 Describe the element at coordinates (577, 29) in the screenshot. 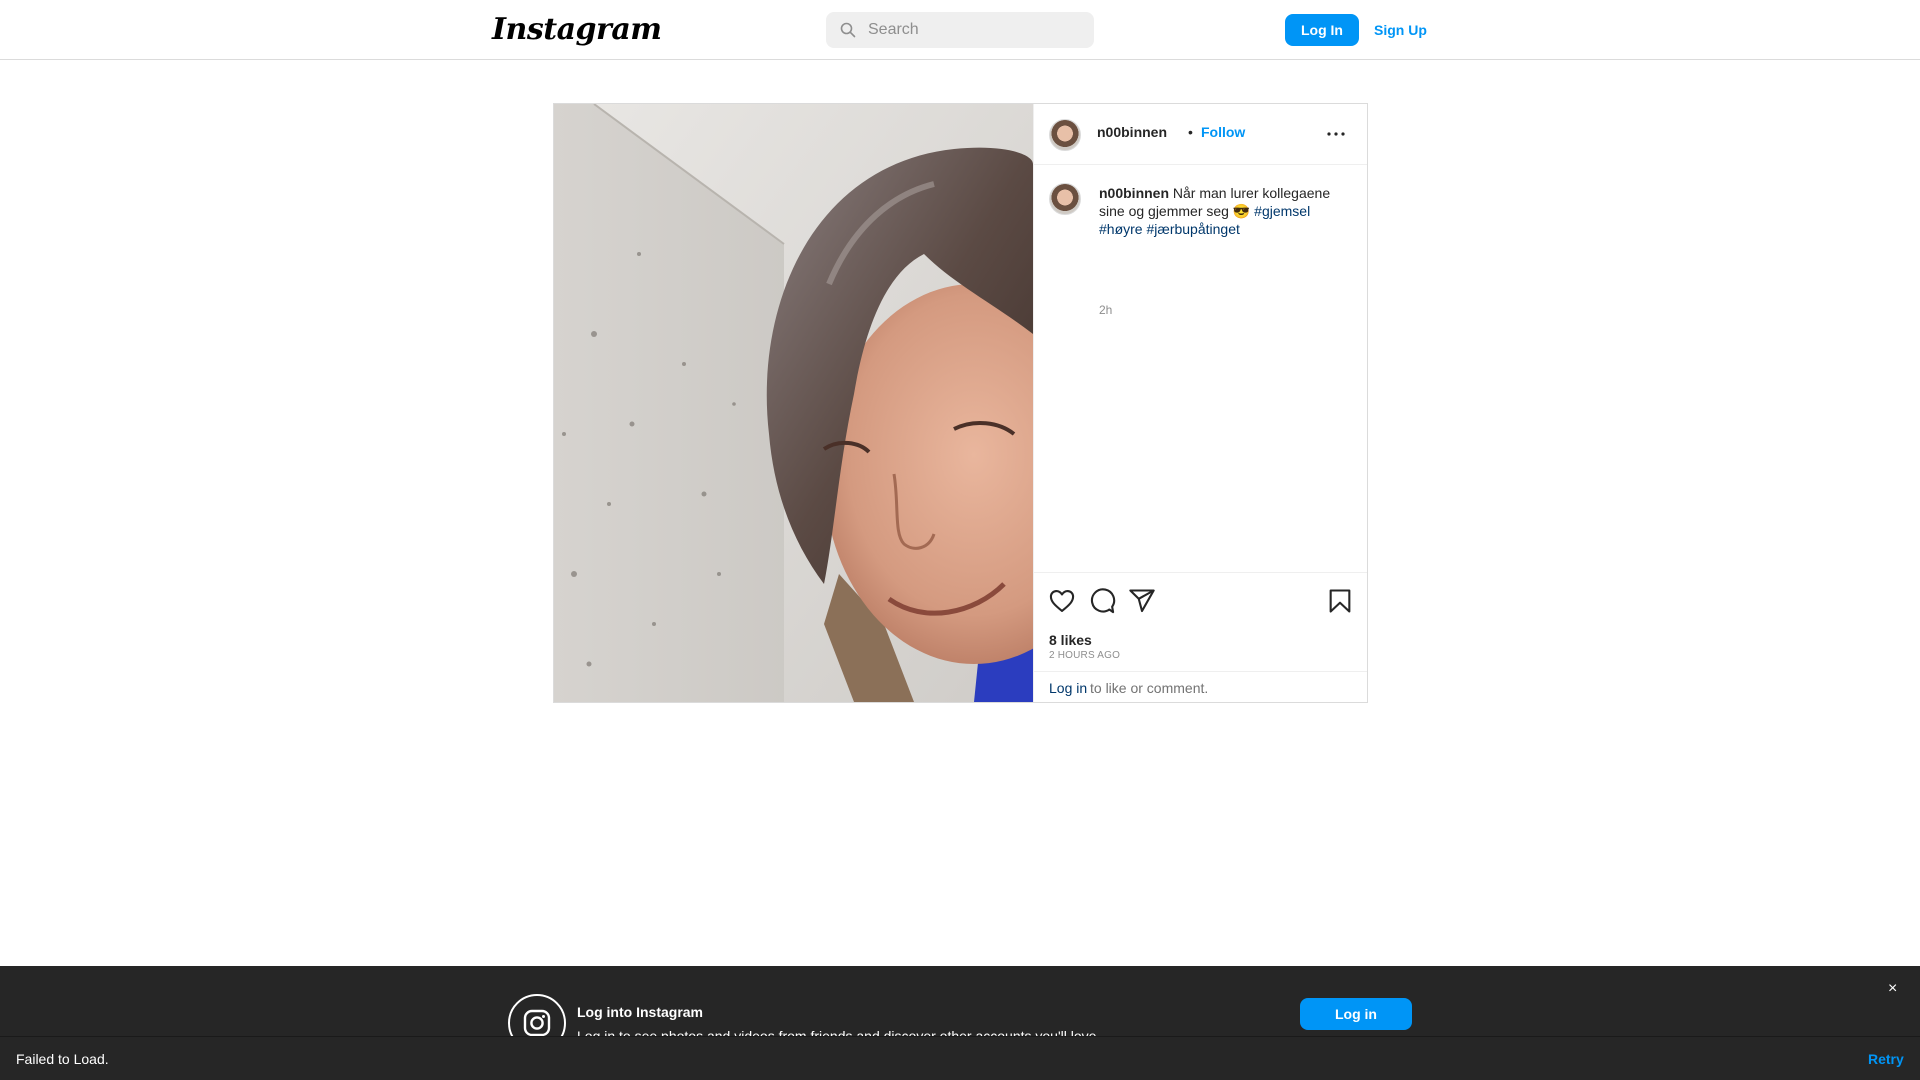

I see `instagram-logo: Instagram` at that location.